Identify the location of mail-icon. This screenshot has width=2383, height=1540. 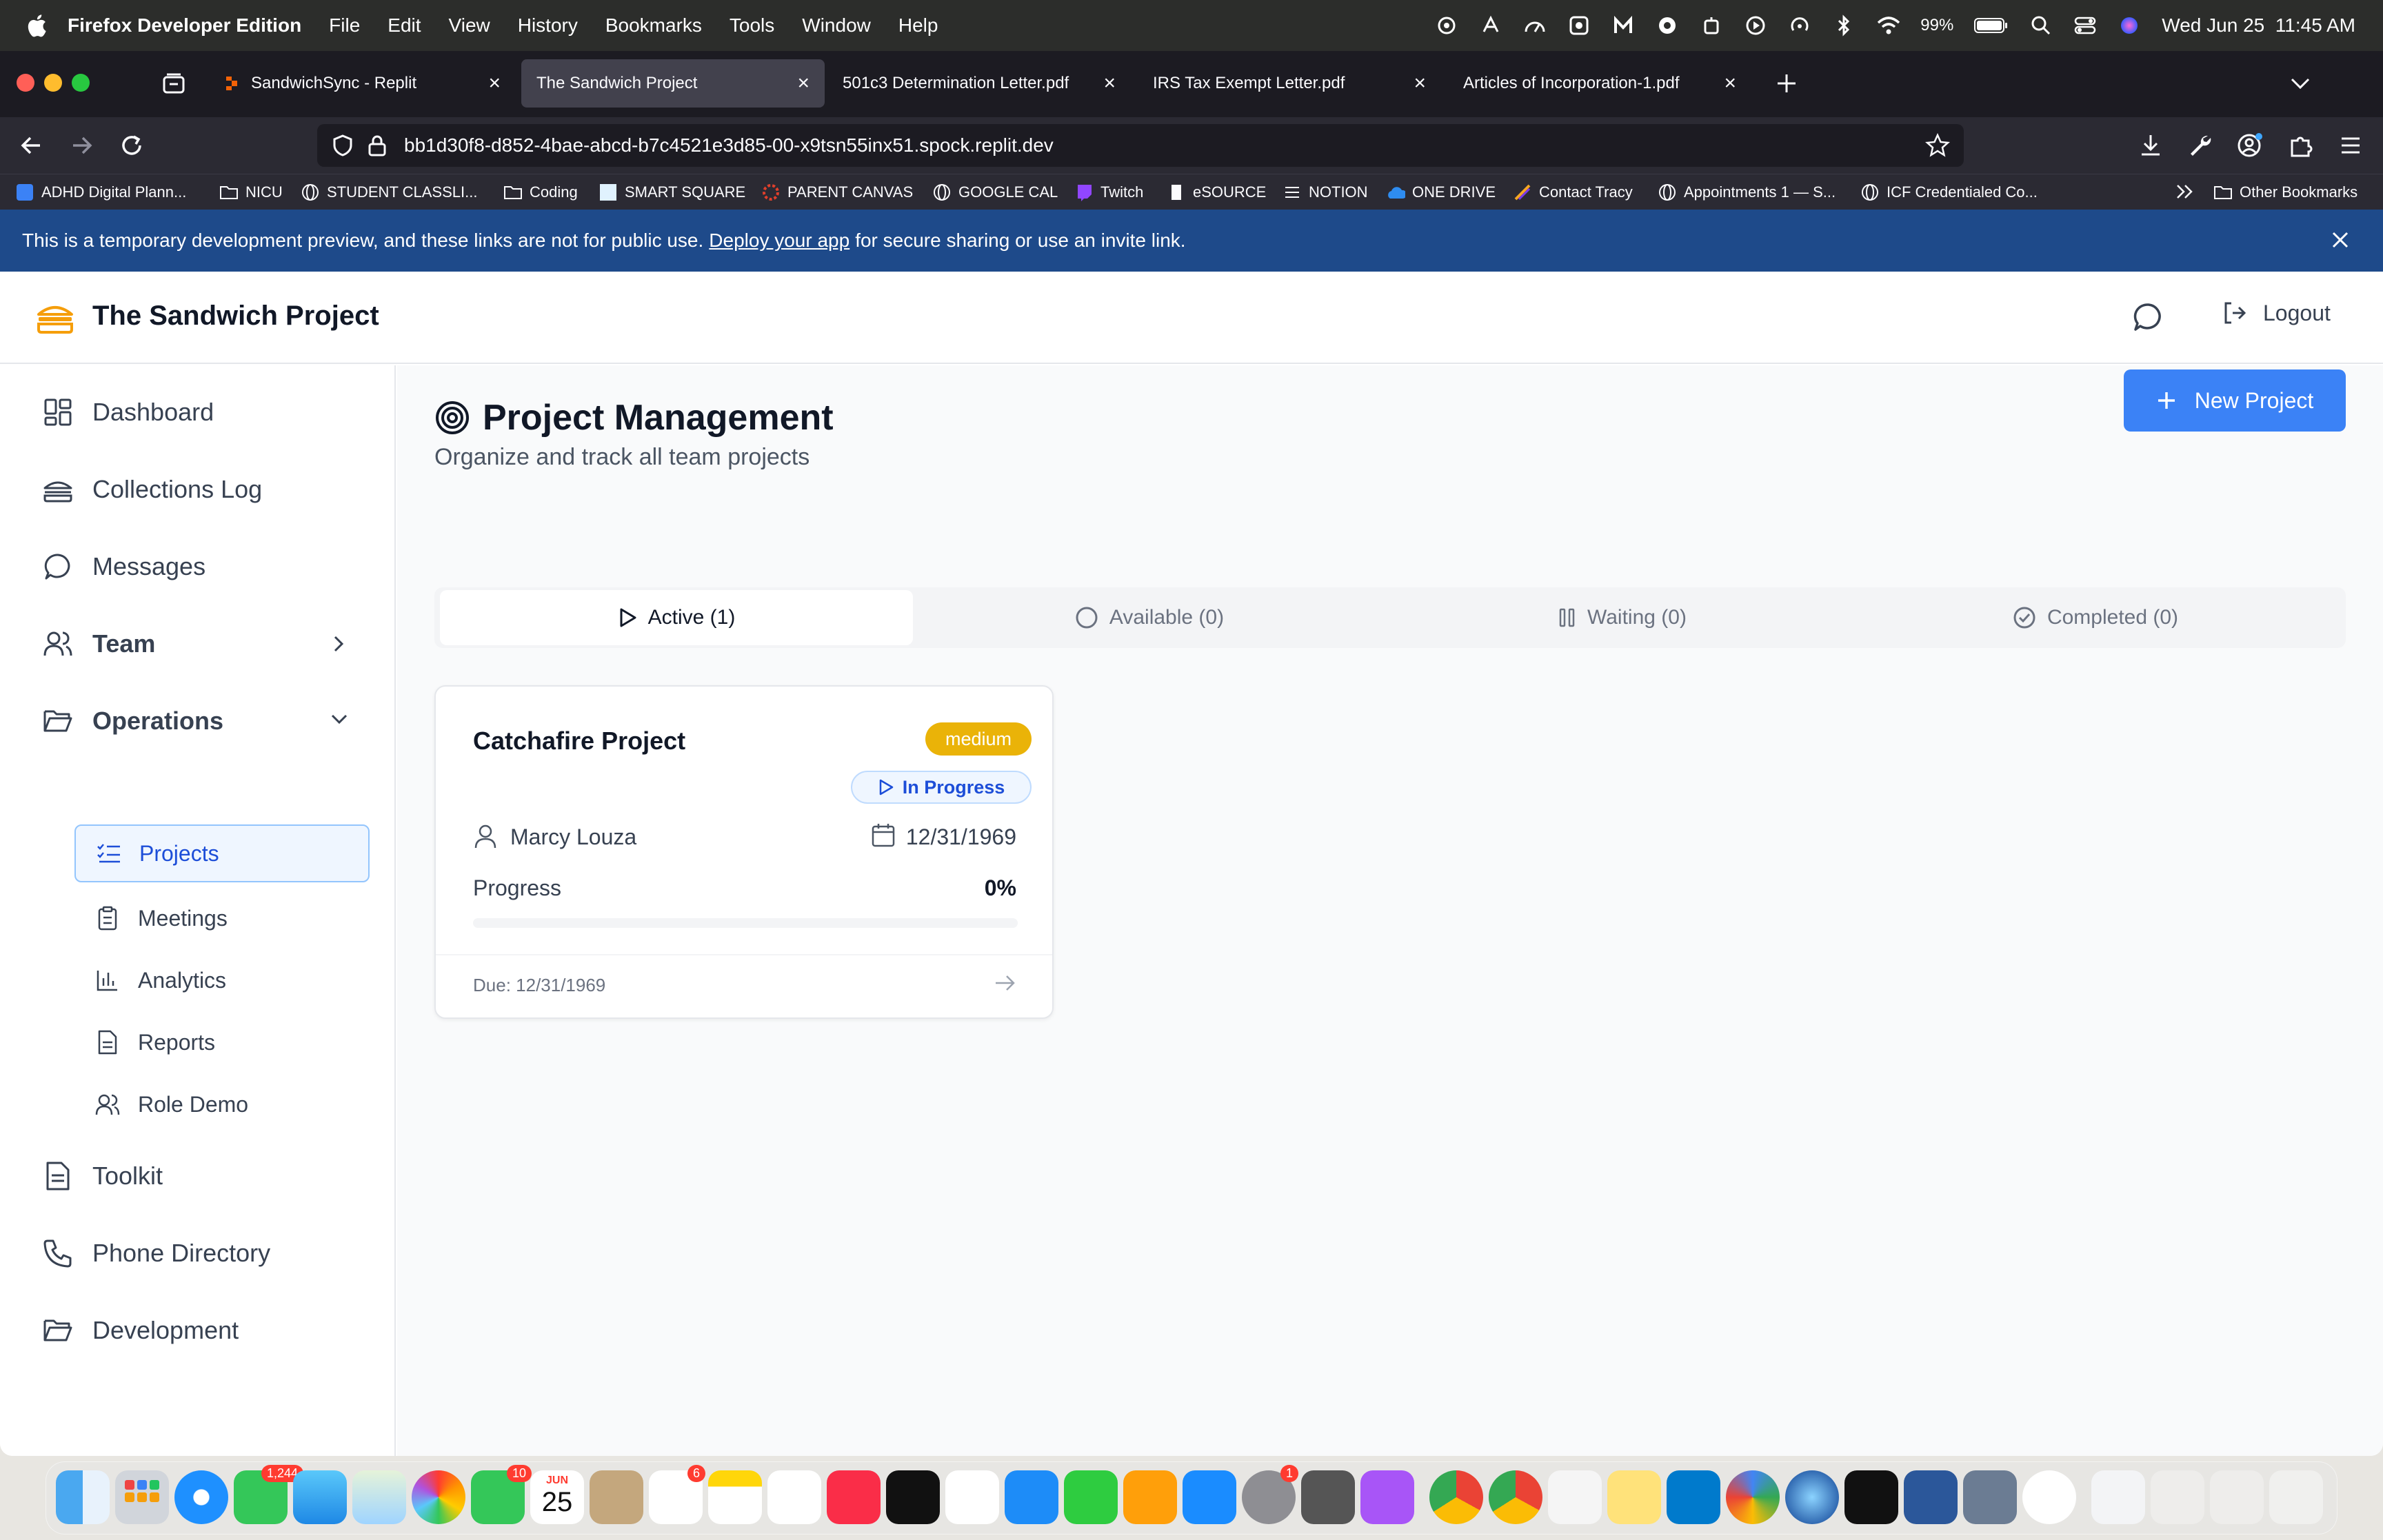
(320, 1497).